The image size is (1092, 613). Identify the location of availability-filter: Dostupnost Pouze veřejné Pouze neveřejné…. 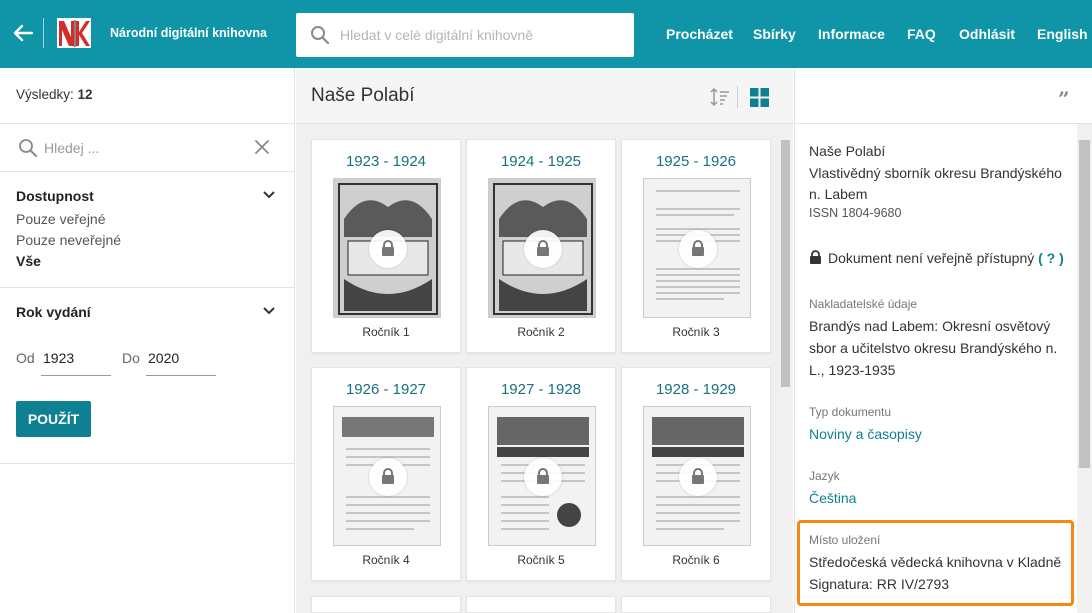
(147, 230).